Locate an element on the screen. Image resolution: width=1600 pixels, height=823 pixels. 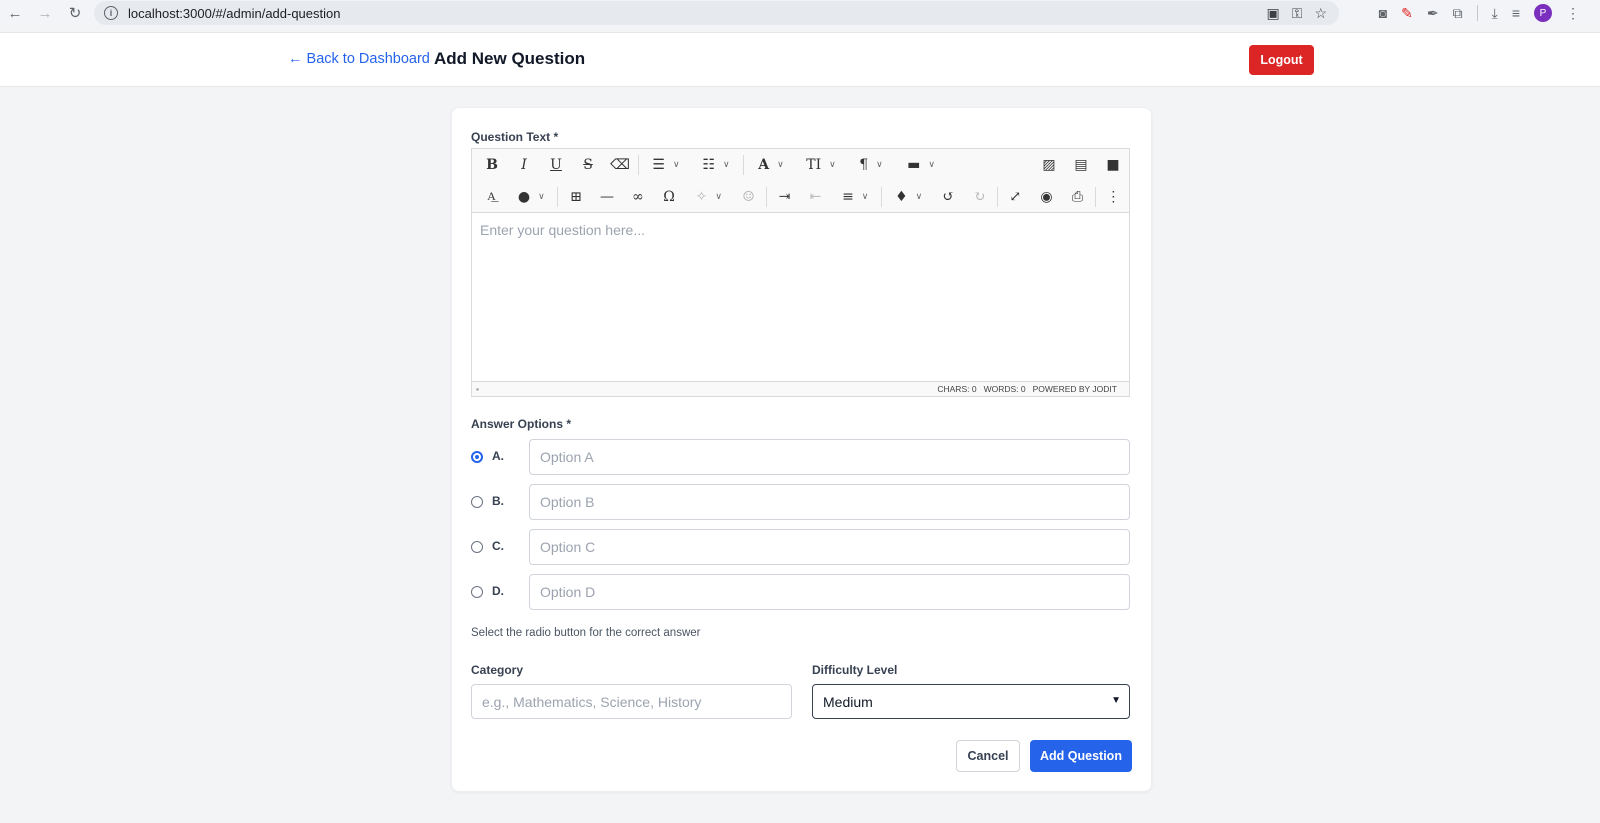
underline-icon: U is located at coordinates (556, 165).